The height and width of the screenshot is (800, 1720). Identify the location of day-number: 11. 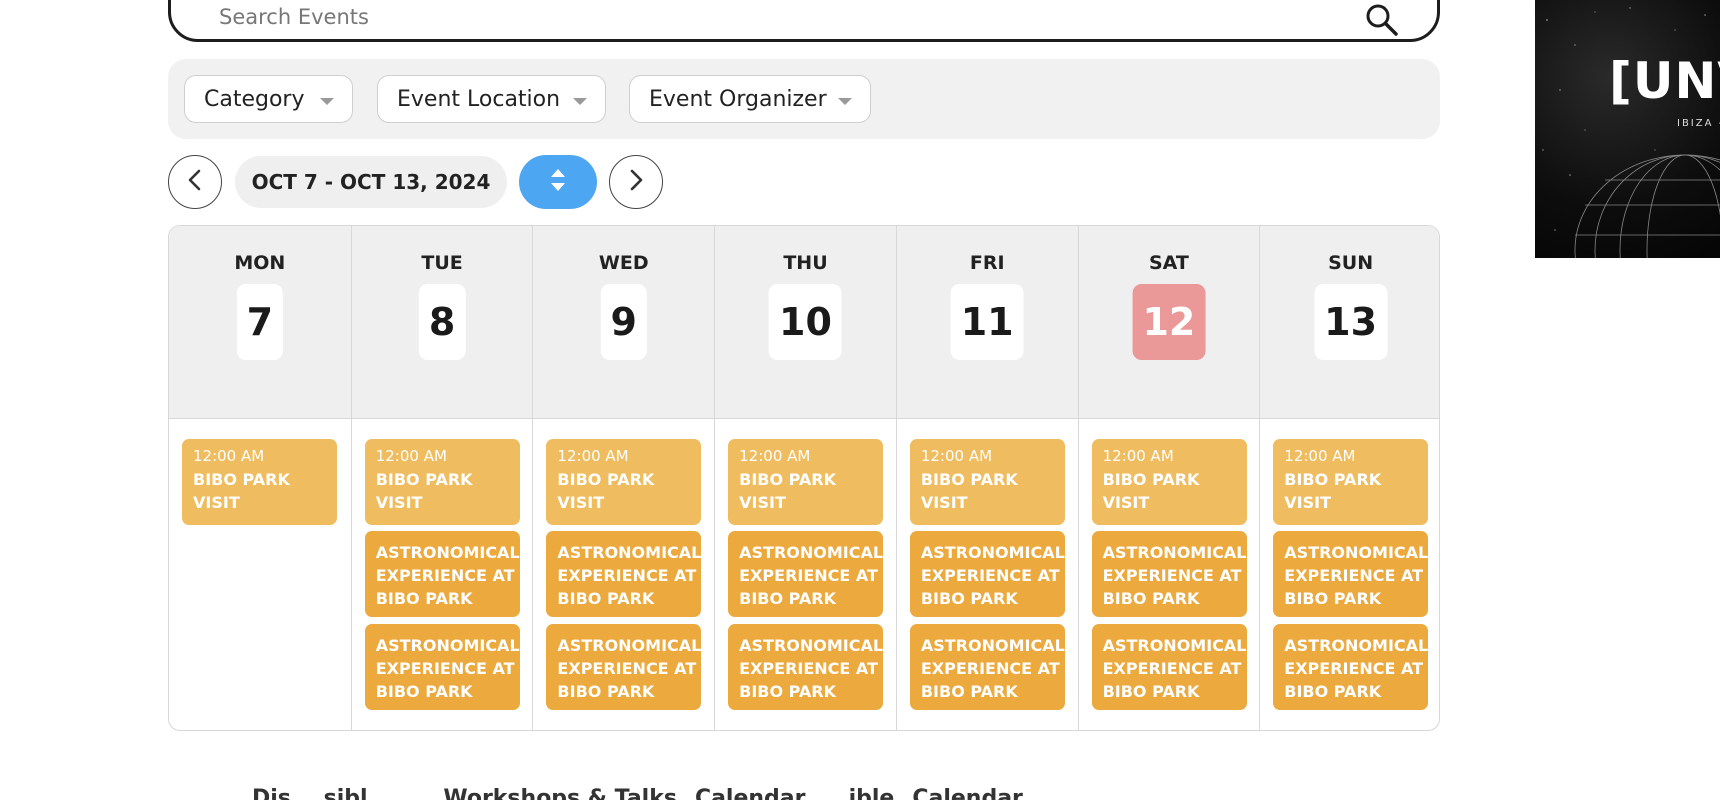
(987, 322).